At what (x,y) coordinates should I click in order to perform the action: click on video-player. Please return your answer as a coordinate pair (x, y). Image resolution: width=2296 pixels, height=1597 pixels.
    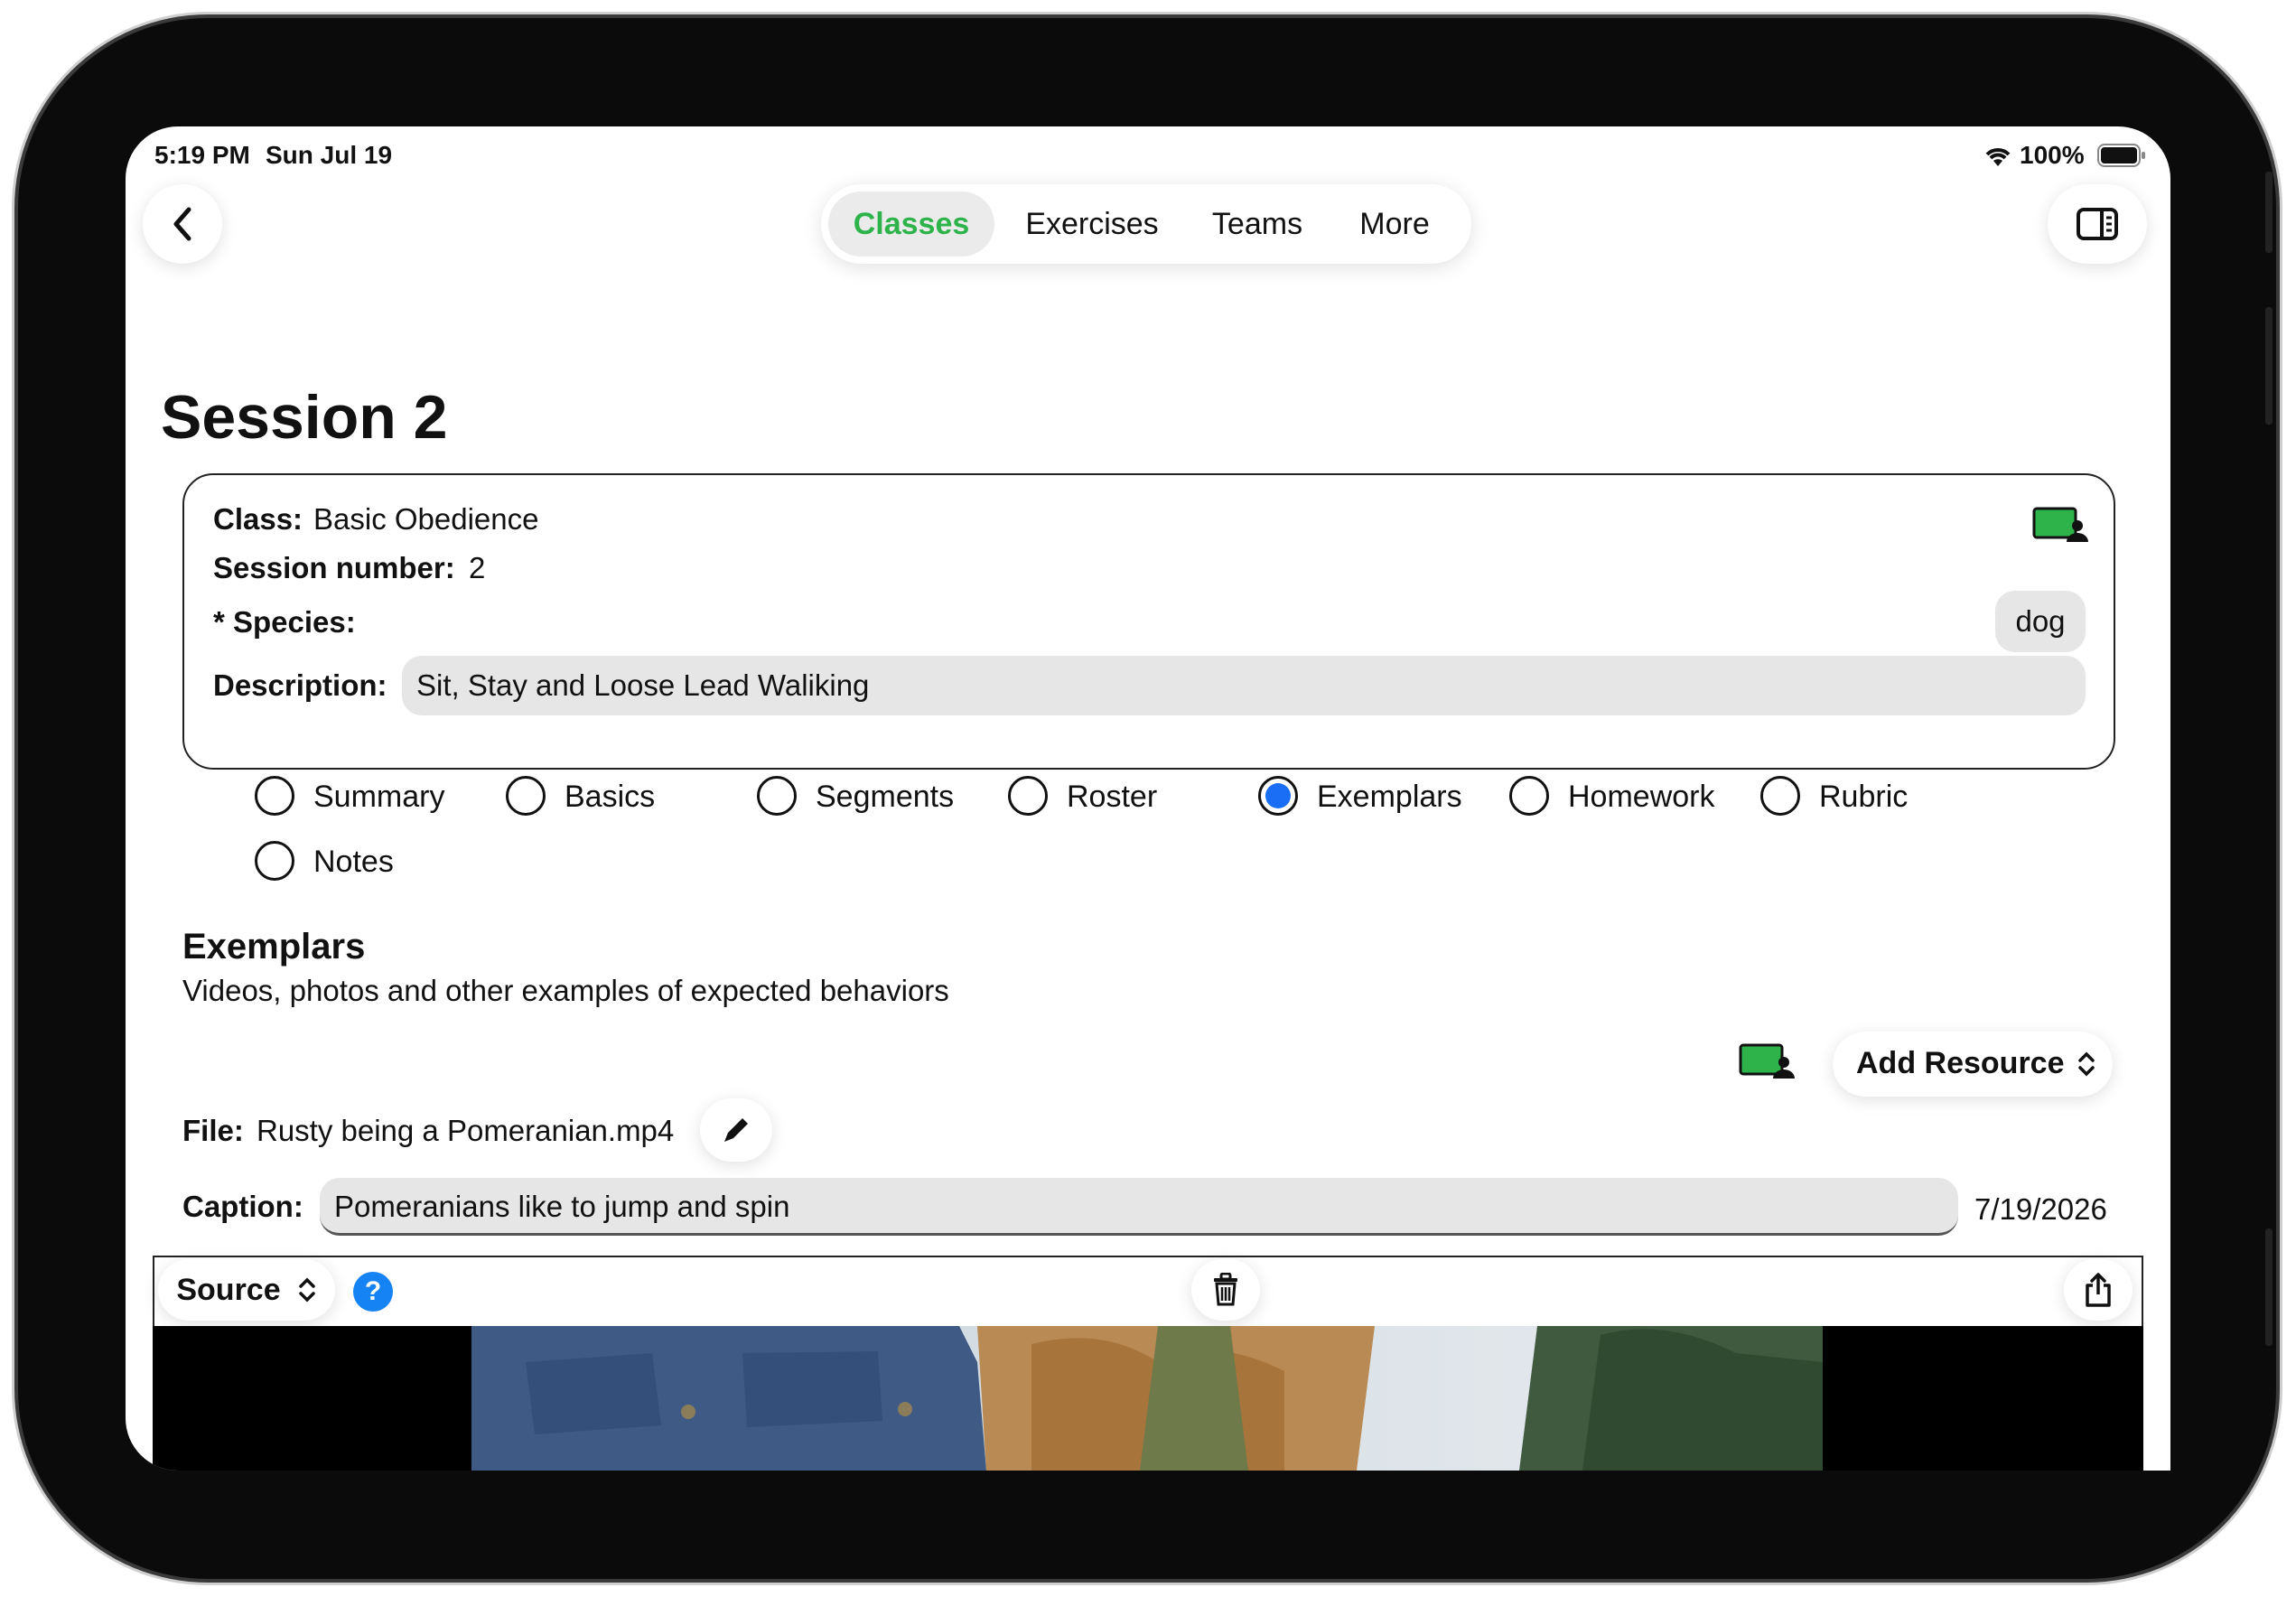
    Looking at the image, I should click on (1148, 1398).